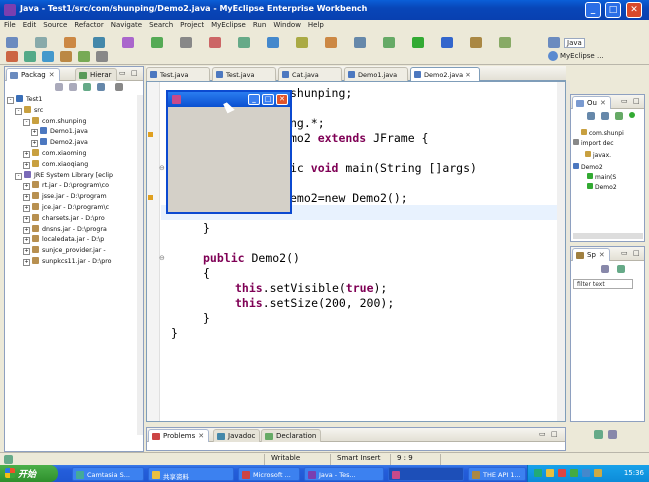 The width and height of the screenshot is (649, 482). Describe the element at coordinates (65, 229) in the screenshot. I see `tree-item: + dnsns.jar - D:\progra` at that location.